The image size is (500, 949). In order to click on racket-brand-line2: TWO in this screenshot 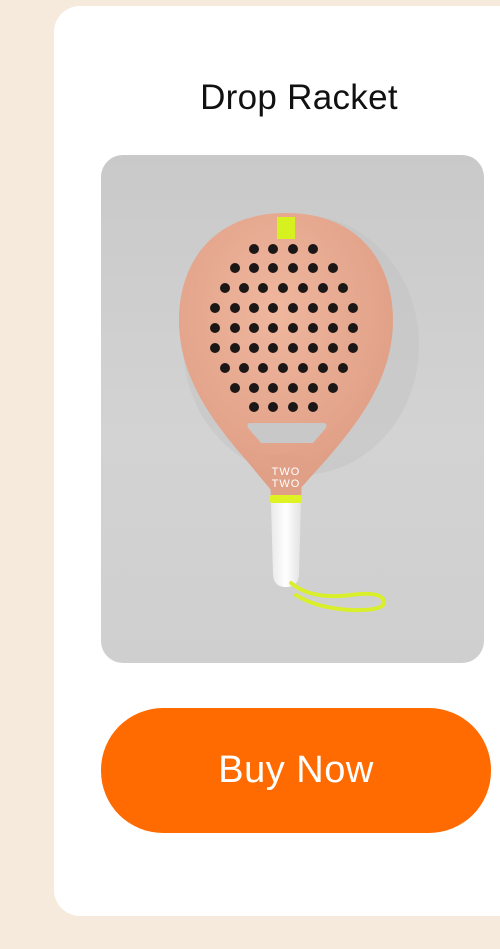, I will do `click(286, 484)`.